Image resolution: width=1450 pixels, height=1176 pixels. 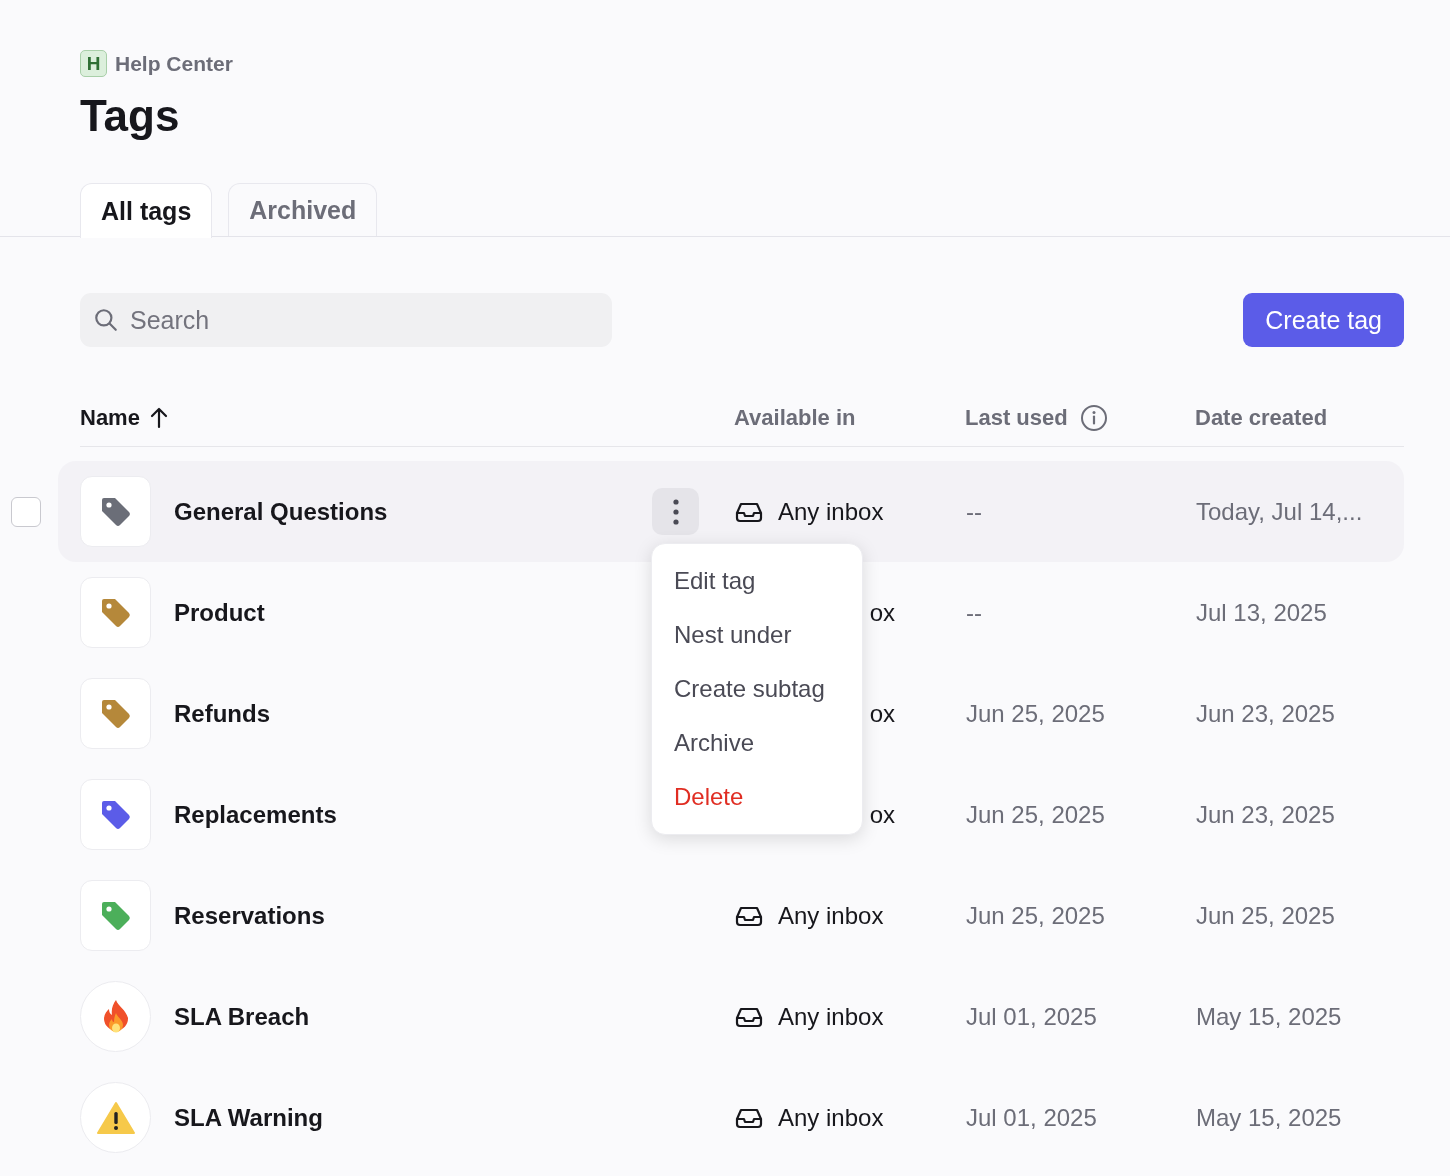 What do you see at coordinates (1016, 418) in the screenshot?
I see `column-header: Last used` at bounding box center [1016, 418].